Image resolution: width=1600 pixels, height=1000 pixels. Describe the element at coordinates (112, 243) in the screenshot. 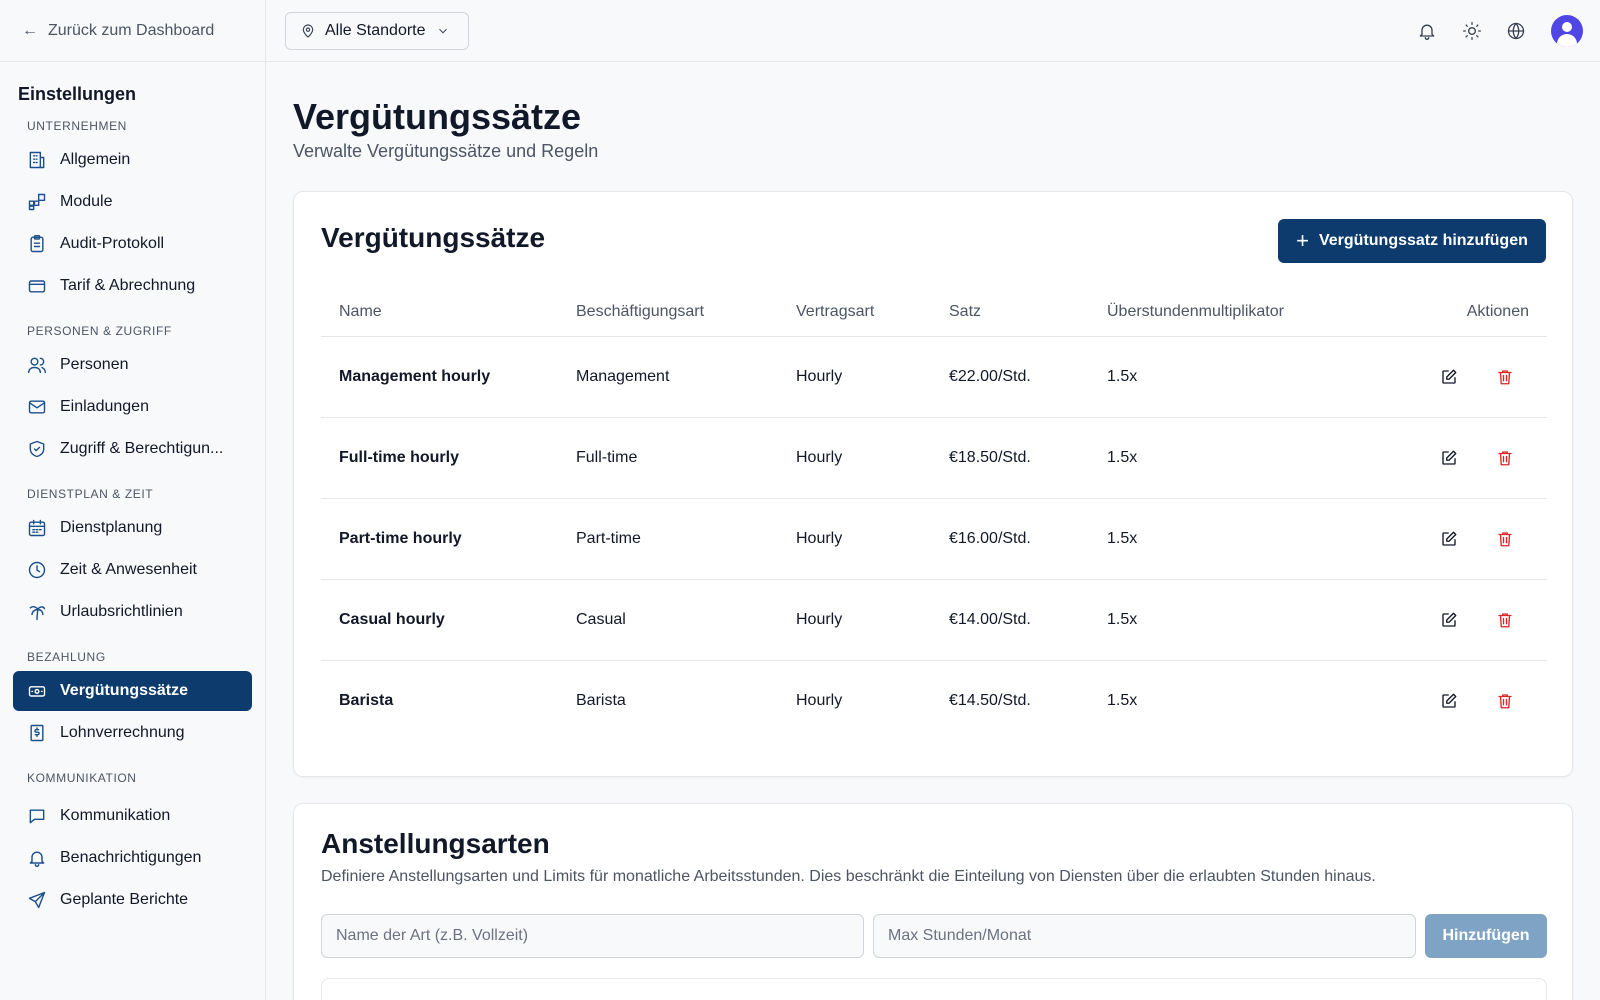

I see `sidebar-item-label: Audit-Protokoll` at that location.